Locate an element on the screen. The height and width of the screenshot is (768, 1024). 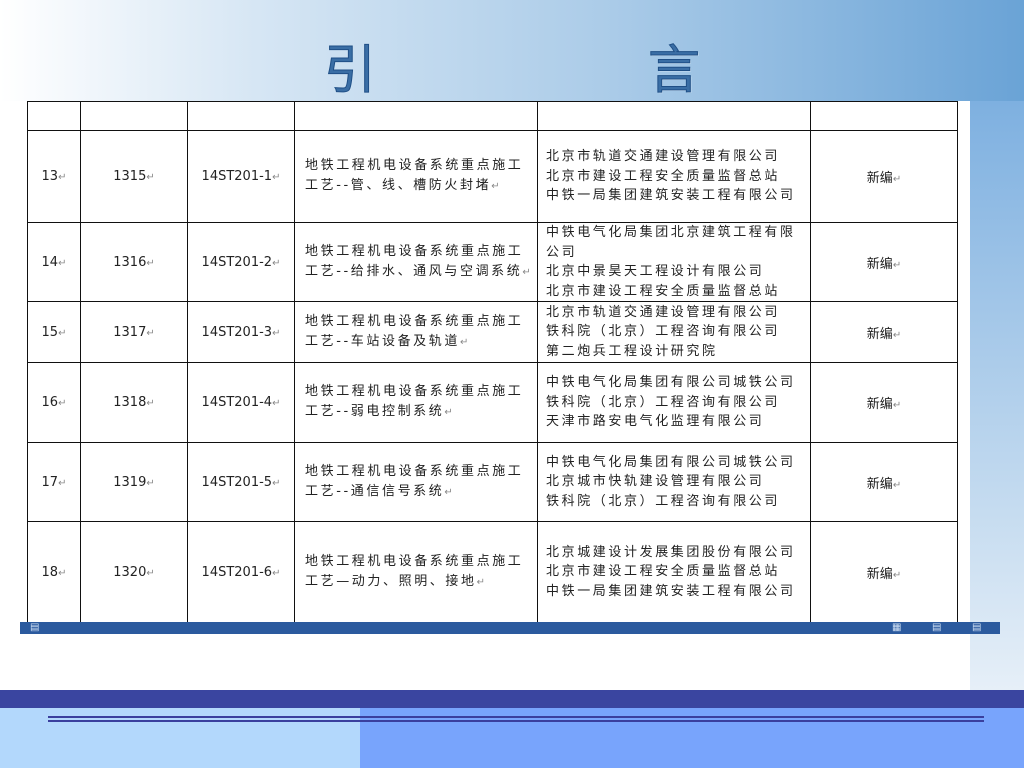
cell-code: 1317↵ is located at coordinates (134, 332).